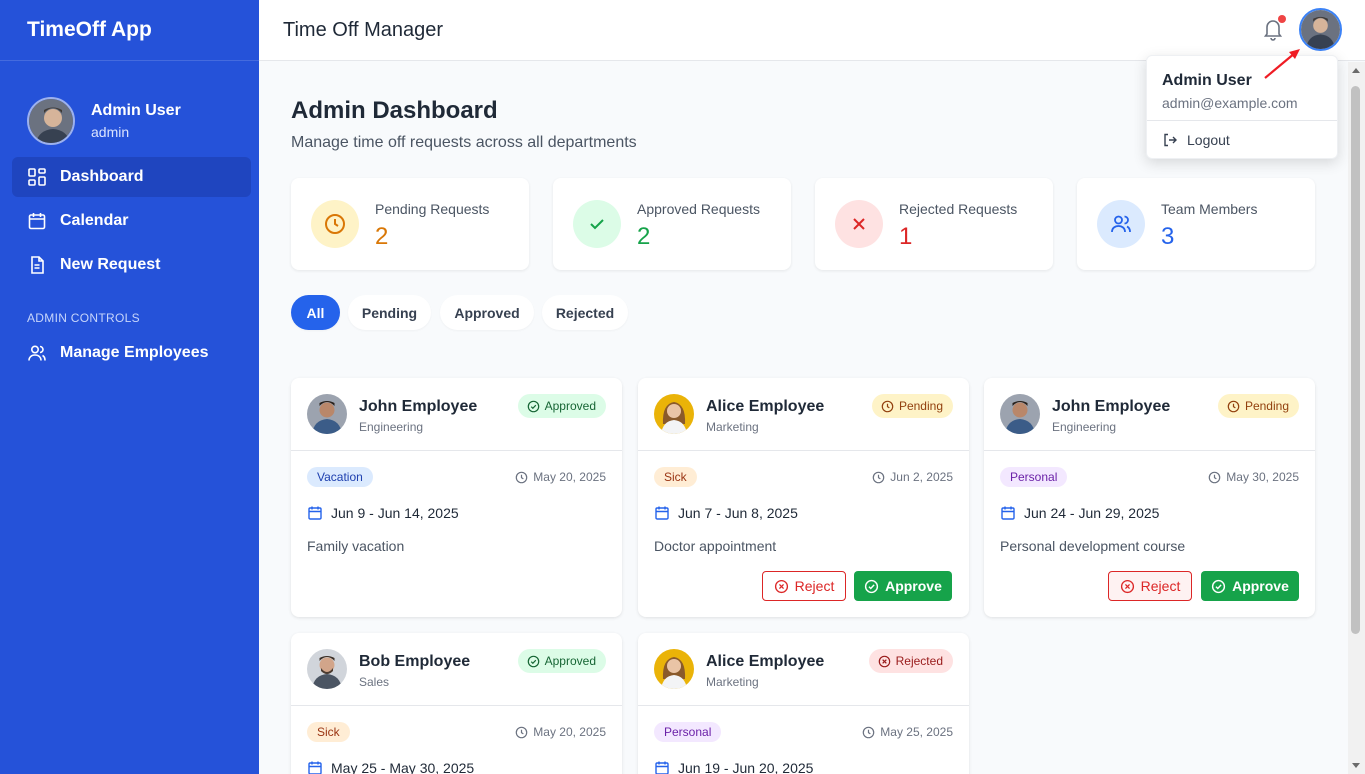 Image resolution: width=1365 pixels, height=774 pixels. What do you see at coordinates (1170, 140) in the screenshot?
I see `logout-icon` at bounding box center [1170, 140].